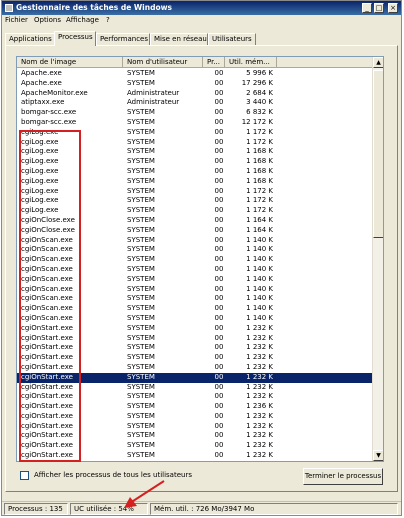 The height and width of the screenshot is (518, 404). Describe the element at coordinates (393, 8) in the screenshot. I see `close-button: ×` at that location.